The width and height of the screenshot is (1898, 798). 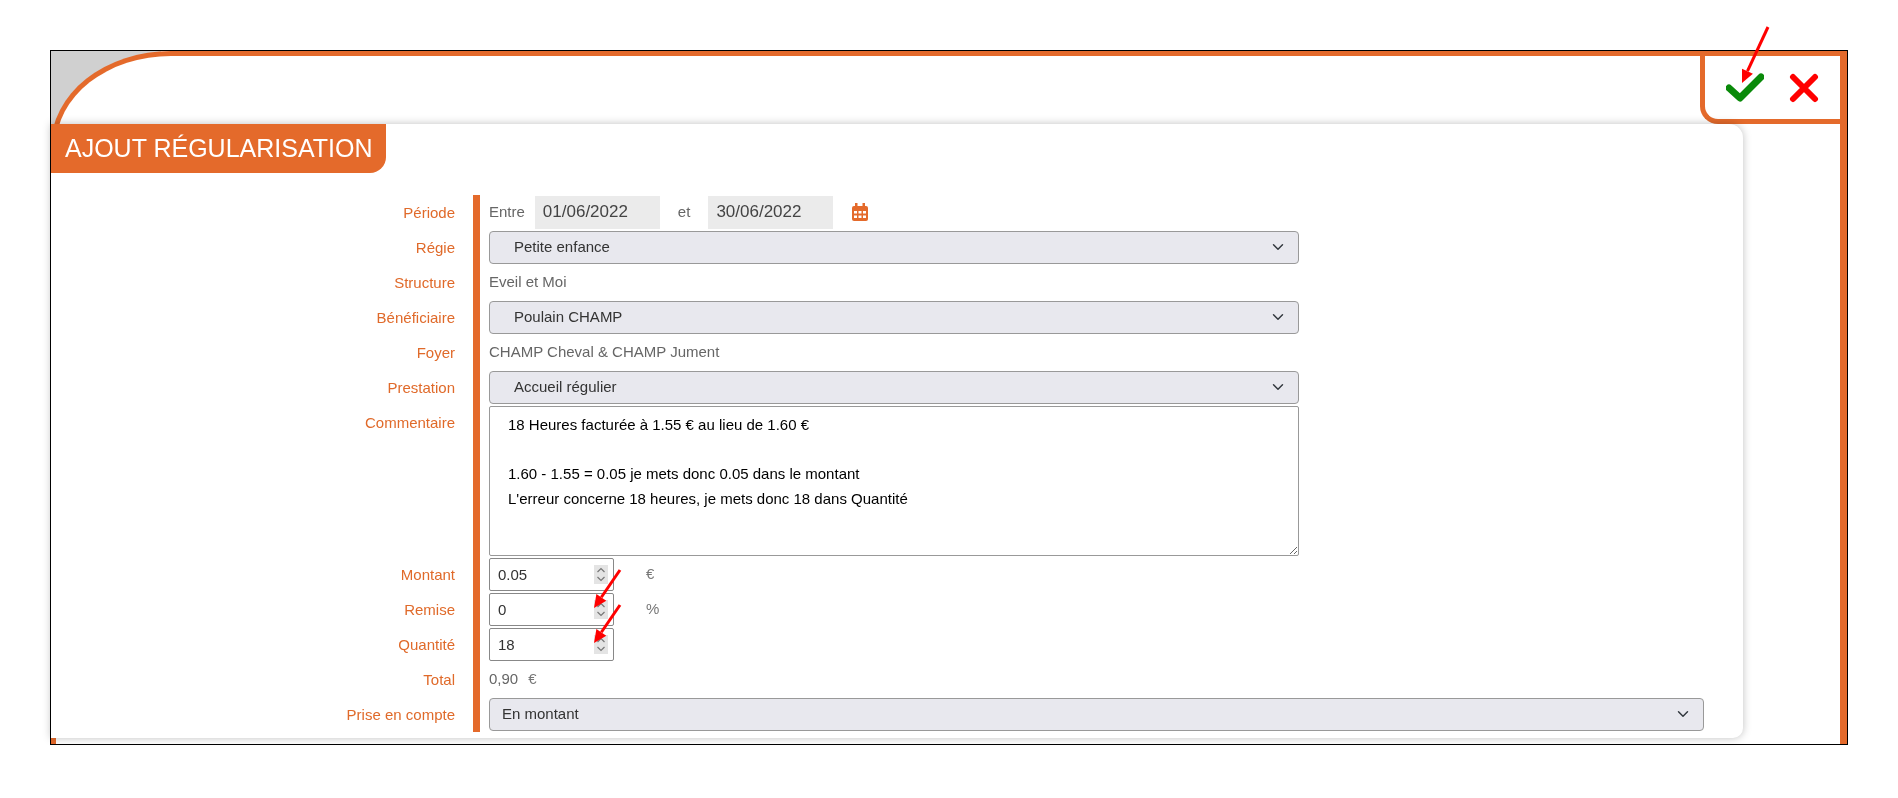 I want to click on confirm-button, so click(x=1744, y=87).